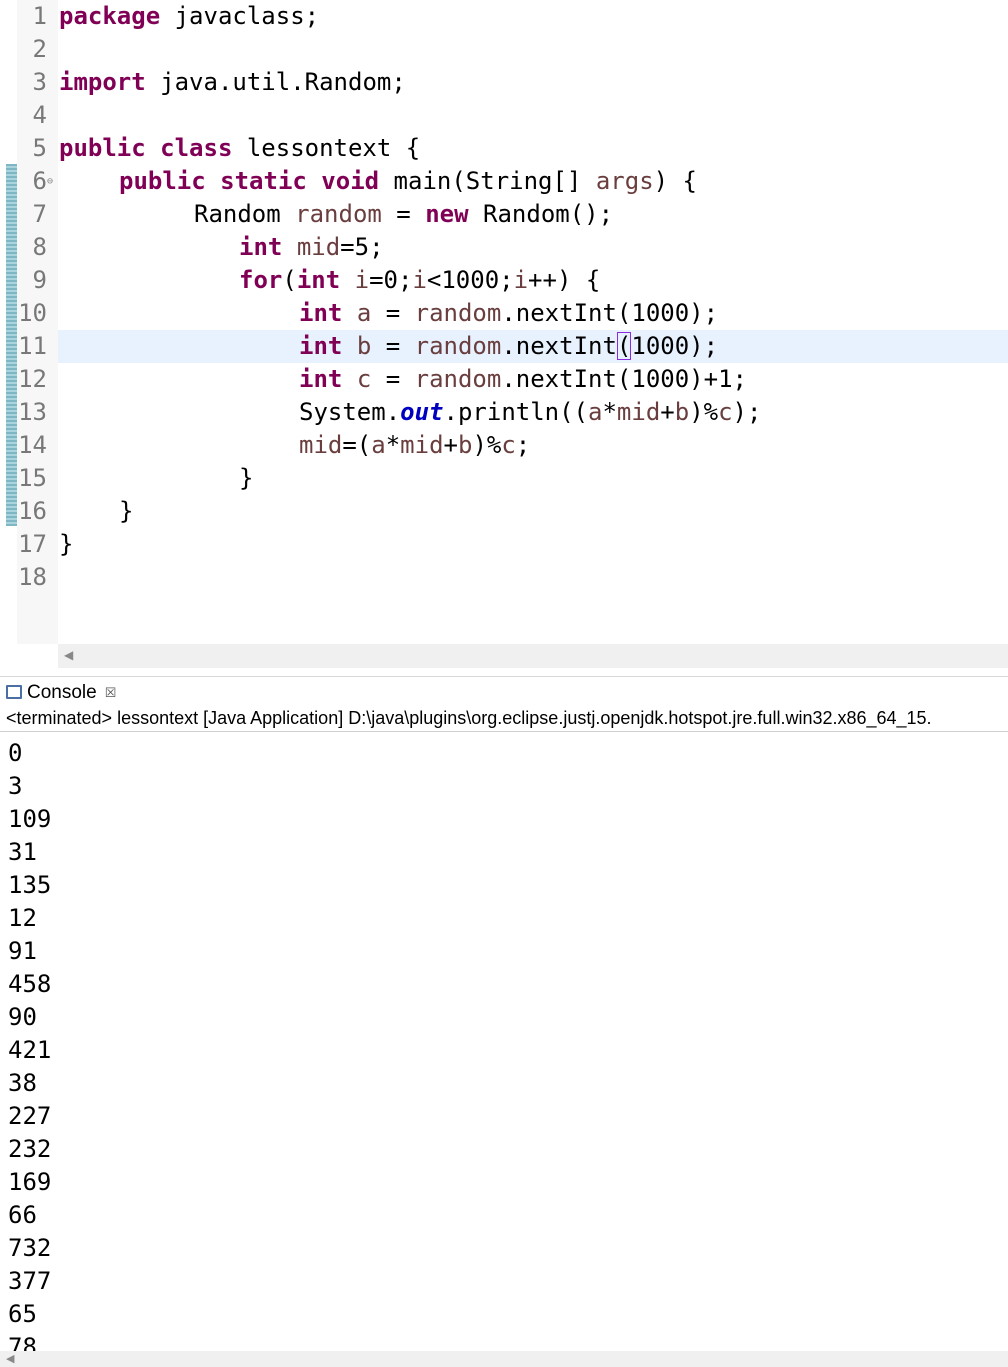  Describe the element at coordinates (504, 280) in the screenshot. I see `code-line-9: for(int i=0;i<1000;i++) {` at that location.